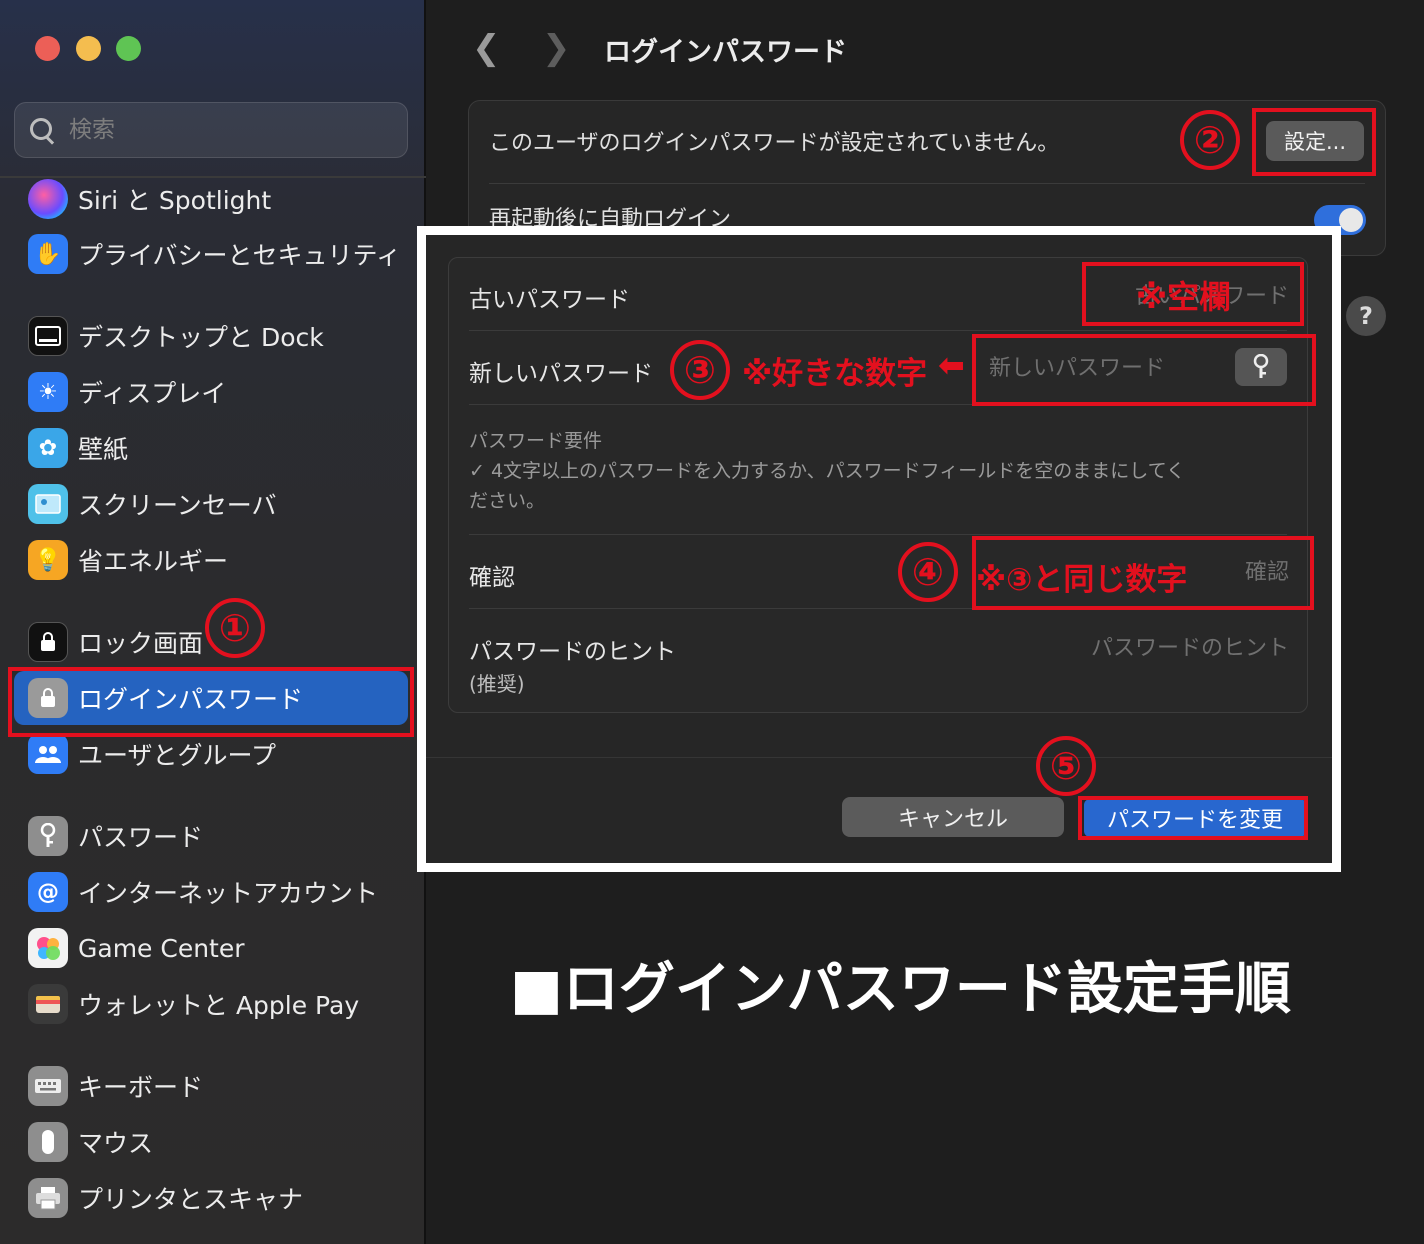 The image size is (1424, 1244). I want to click on sidebar-item-printers-scanners: プリンタとスキャナ, so click(211, 1198).